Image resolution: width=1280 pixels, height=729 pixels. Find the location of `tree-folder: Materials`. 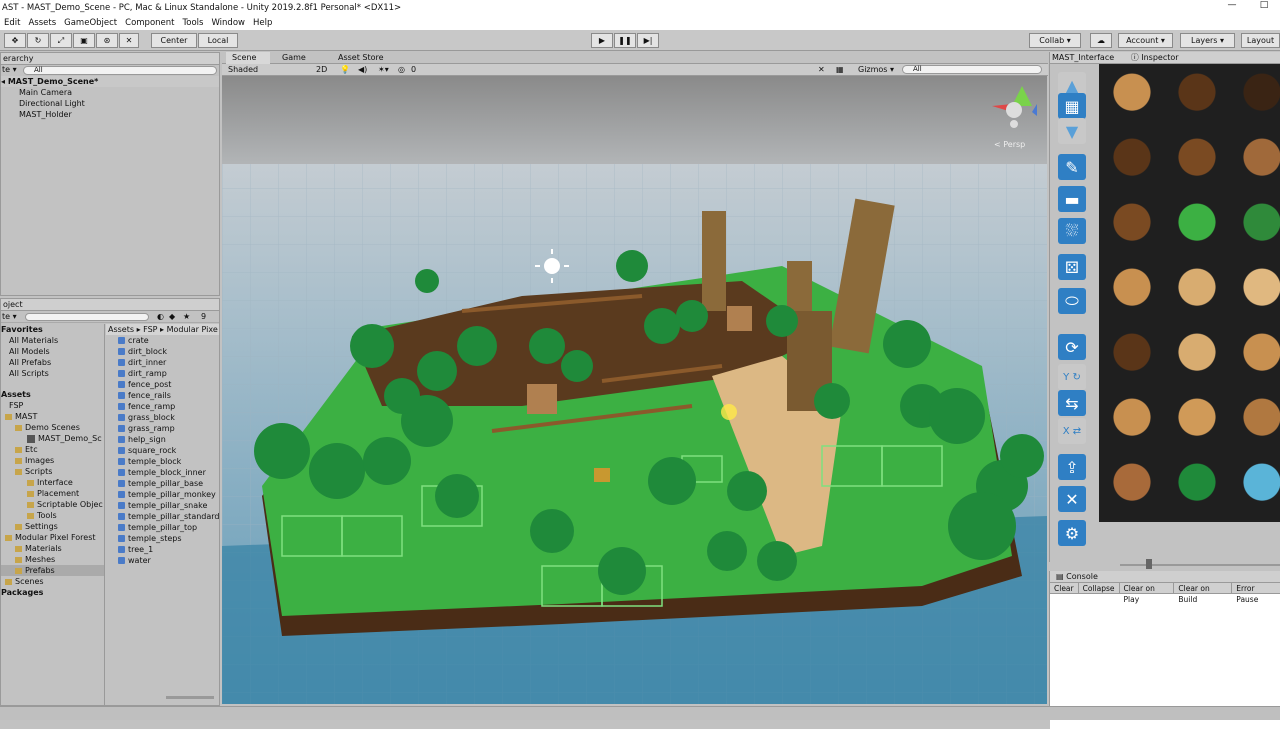

tree-folder: Materials is located at coordinates (52, 548).